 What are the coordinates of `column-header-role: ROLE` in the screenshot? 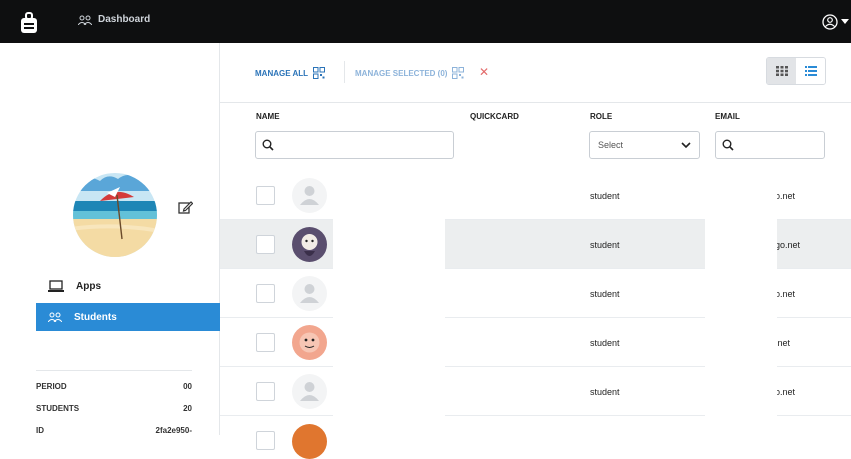 It's located at (601, 116).